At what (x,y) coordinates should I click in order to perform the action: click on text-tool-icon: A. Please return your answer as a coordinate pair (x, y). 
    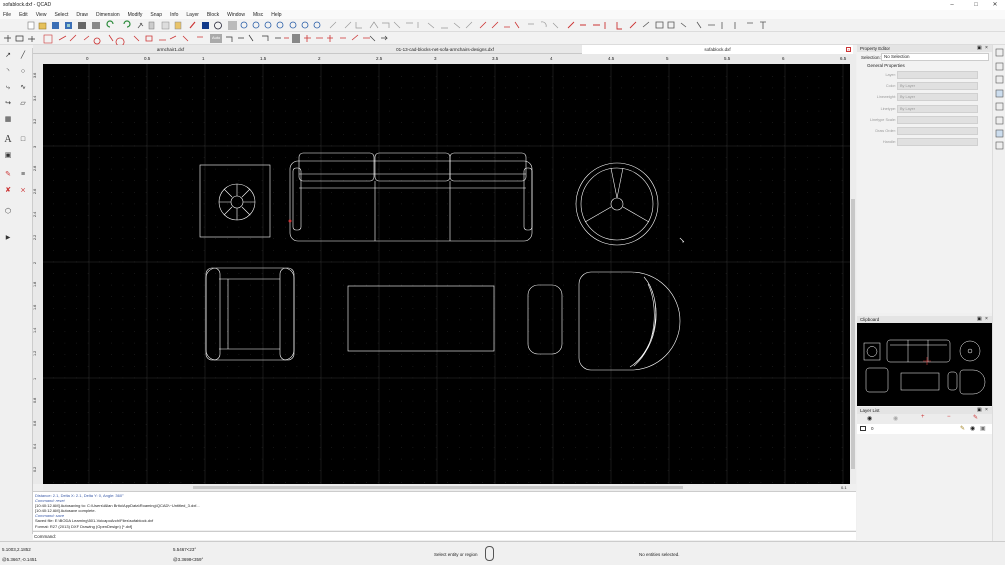
    Looking at the image, I should click on (8, 140).